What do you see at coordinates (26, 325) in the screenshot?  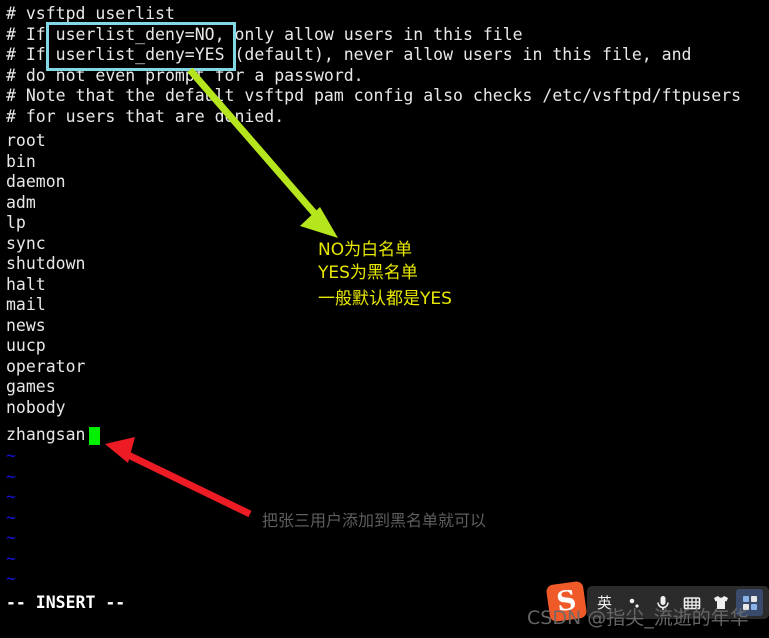 I see `code-line: news` at bounding box center [26, 325].